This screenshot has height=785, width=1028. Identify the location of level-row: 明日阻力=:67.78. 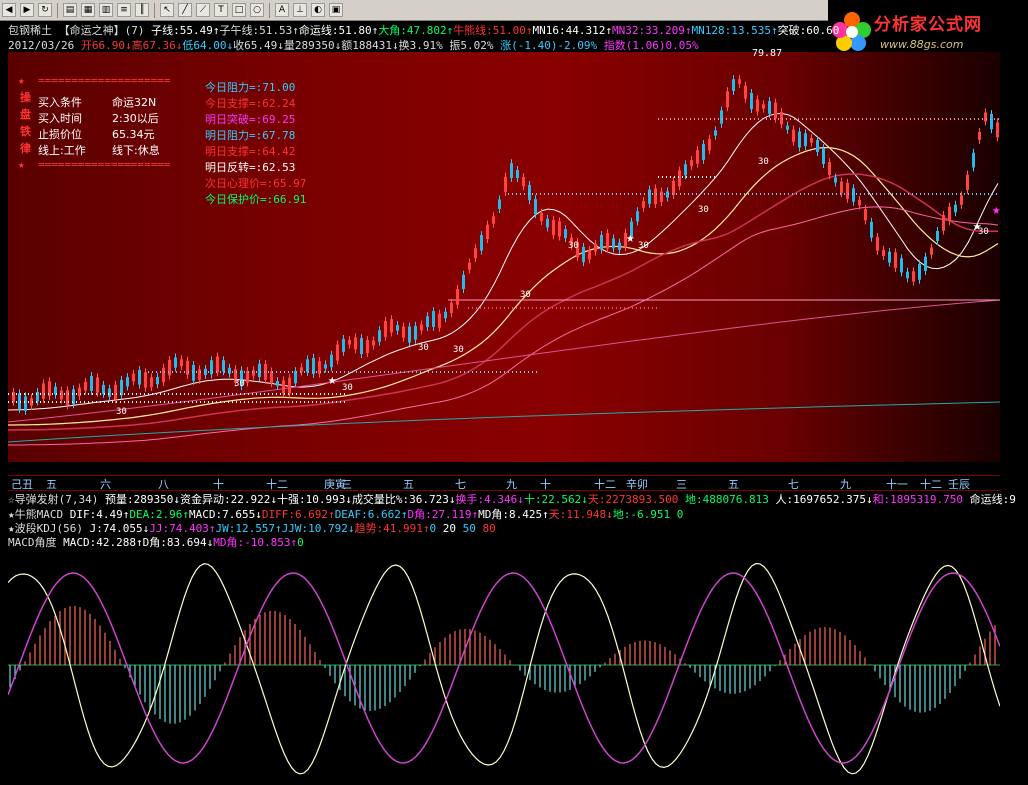
(250, 135).